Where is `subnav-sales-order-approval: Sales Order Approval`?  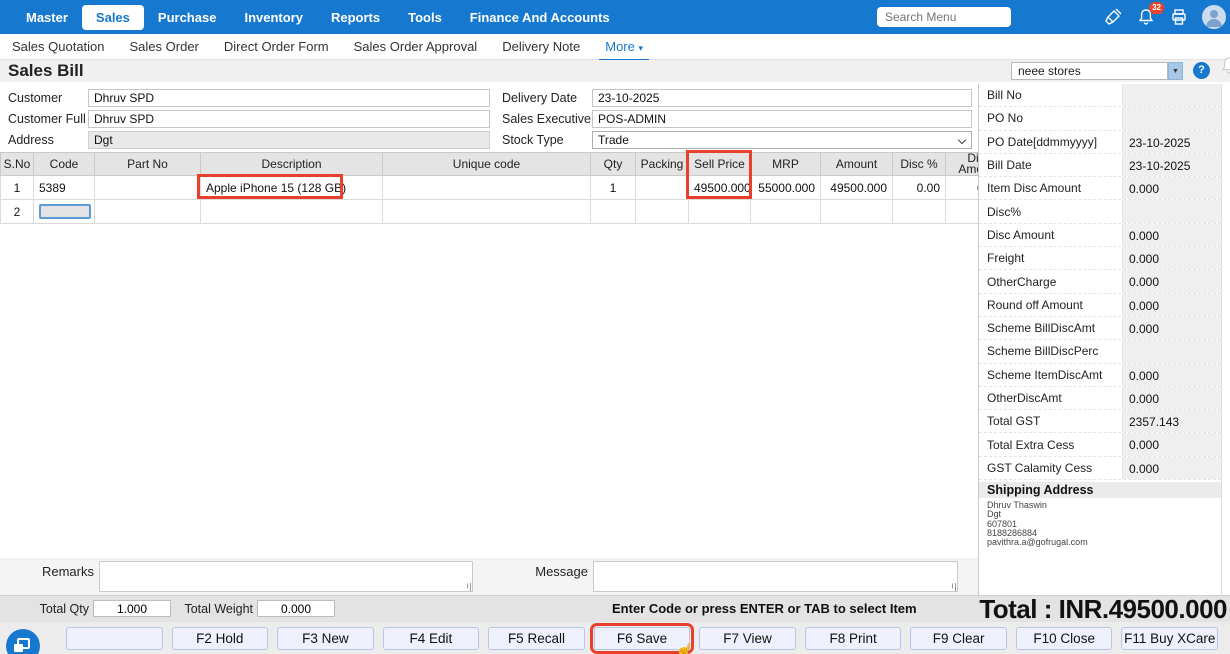
subnav-sales-order-approval: Sales Order Approval is located at coordinates (416, 46).